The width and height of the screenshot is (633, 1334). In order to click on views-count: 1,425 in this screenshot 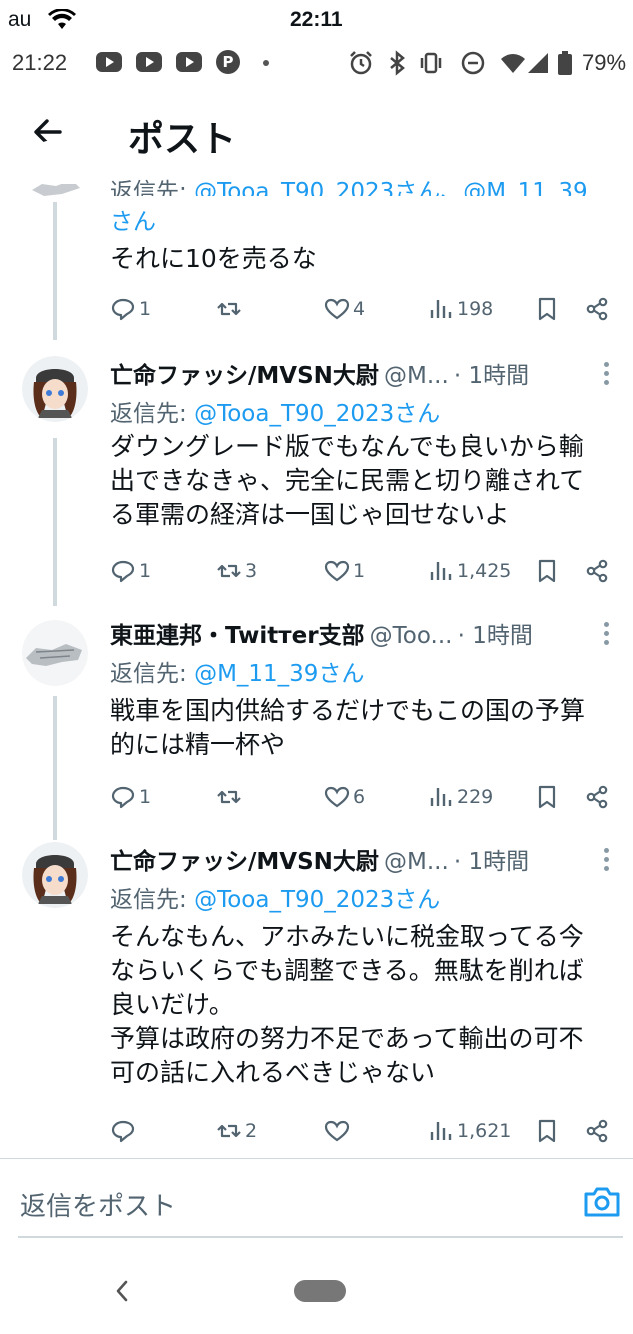, I will do `click(484, 571)`.